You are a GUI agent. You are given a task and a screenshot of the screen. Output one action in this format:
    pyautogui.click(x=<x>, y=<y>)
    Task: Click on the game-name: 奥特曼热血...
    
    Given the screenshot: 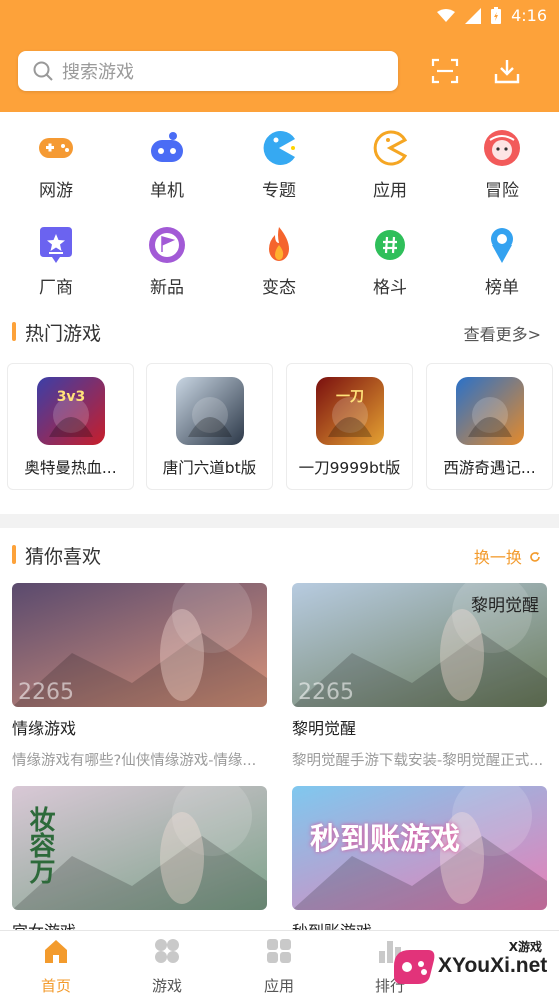 What is the action you would take?
    pyautogui.click(x=70, y=468)
    